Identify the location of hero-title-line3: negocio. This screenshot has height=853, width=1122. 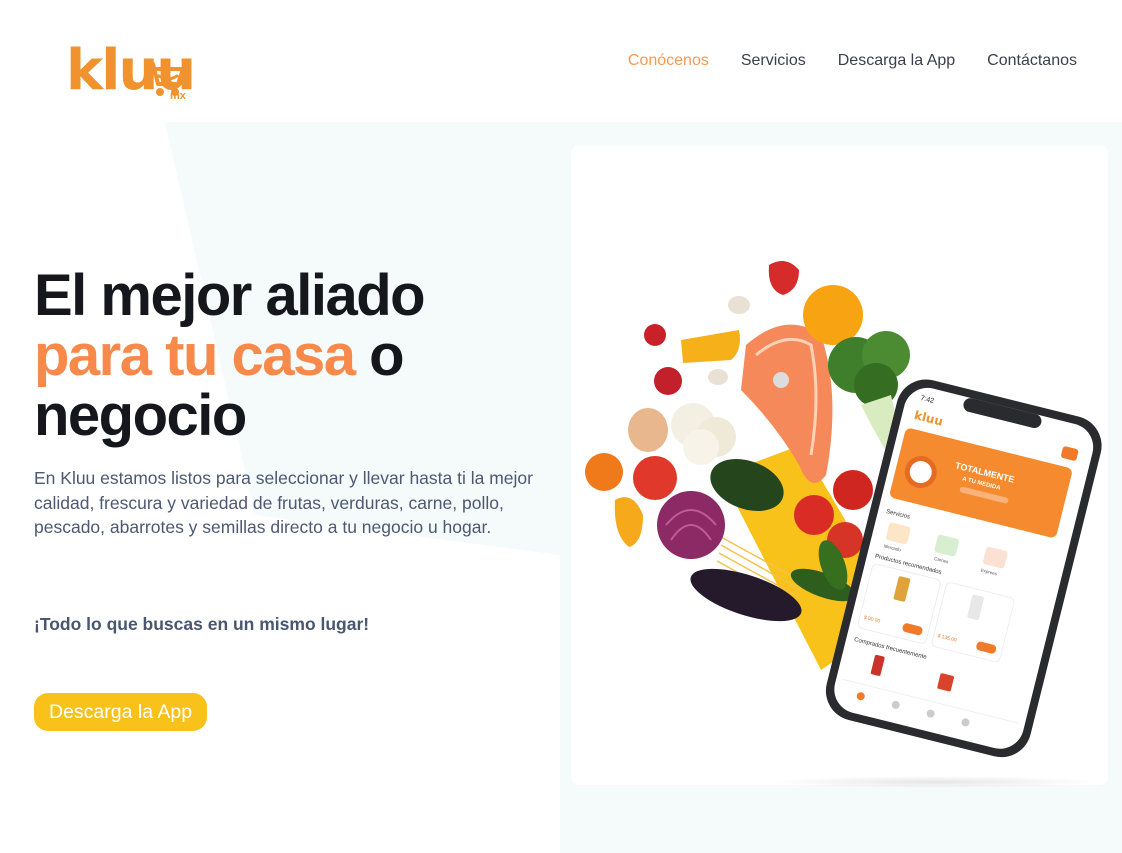
(140, 415).